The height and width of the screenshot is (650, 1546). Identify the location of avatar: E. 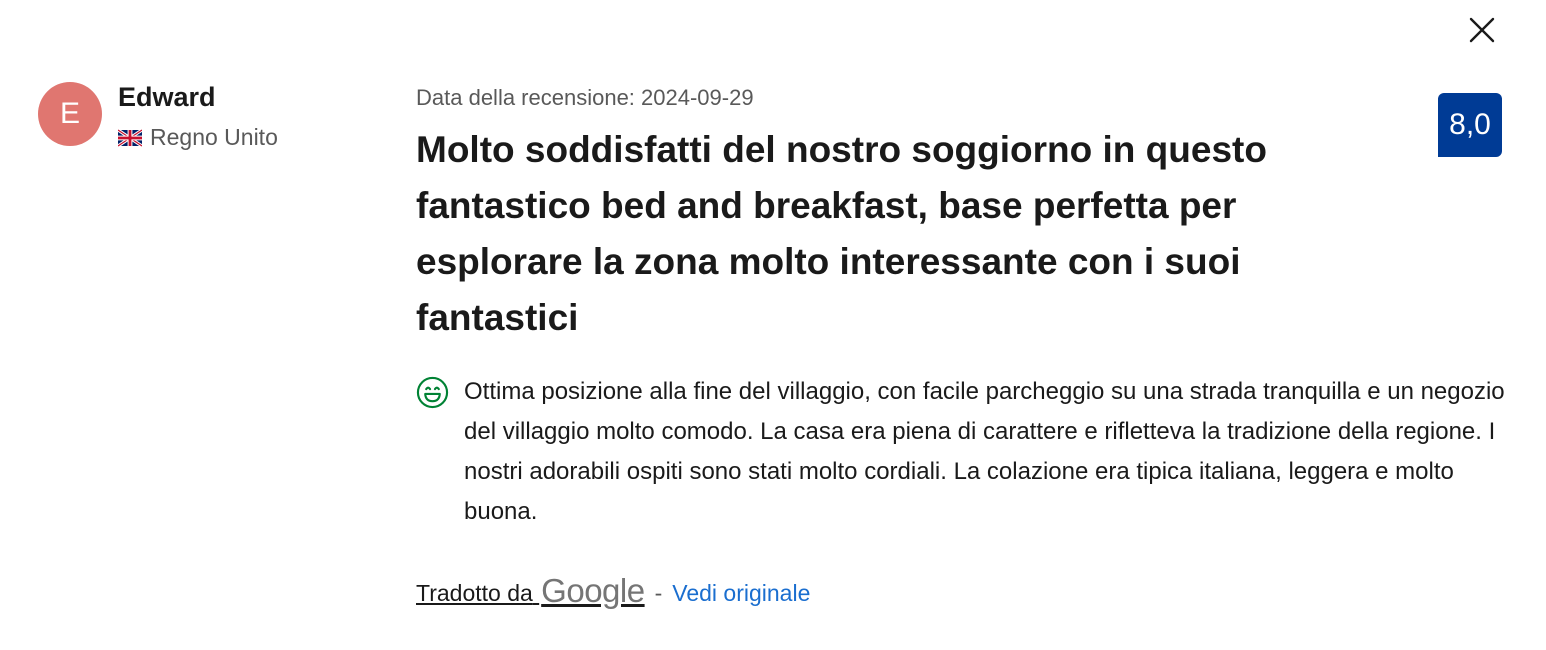
(70, 114).